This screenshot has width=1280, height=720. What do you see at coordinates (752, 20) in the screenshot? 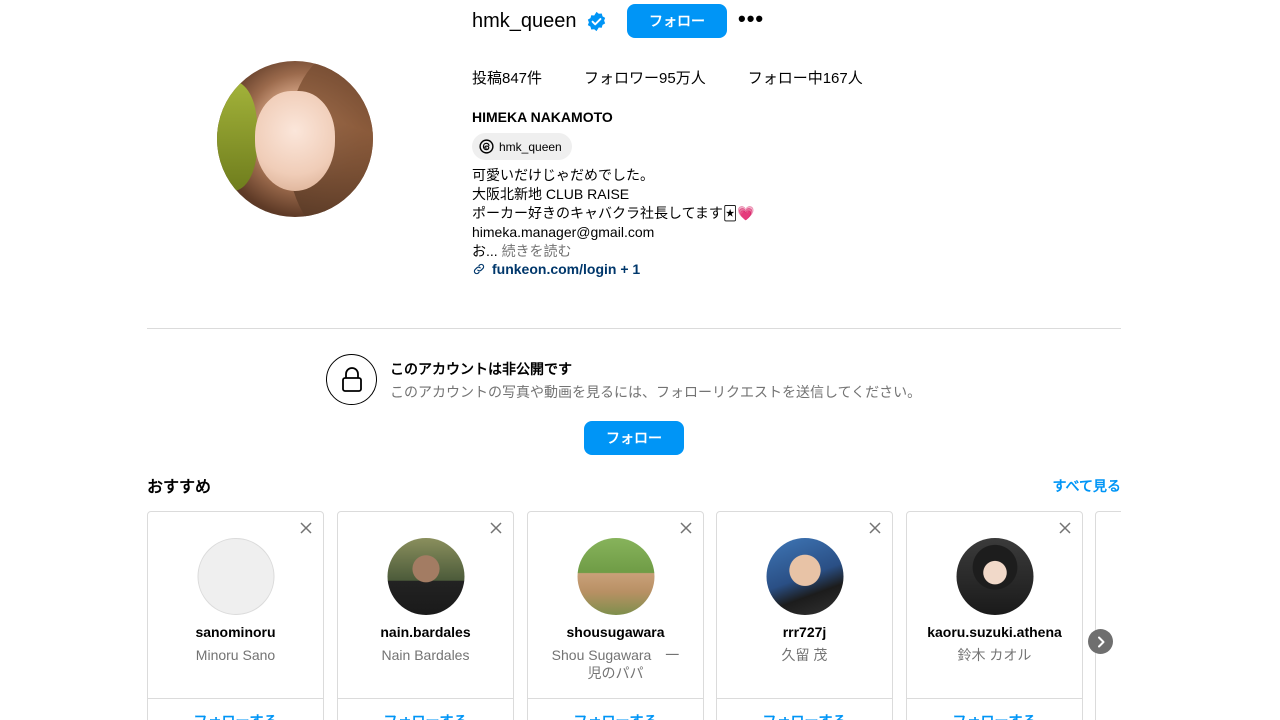
I see `more-options-icon: •••` at bounding box center [752, 20].